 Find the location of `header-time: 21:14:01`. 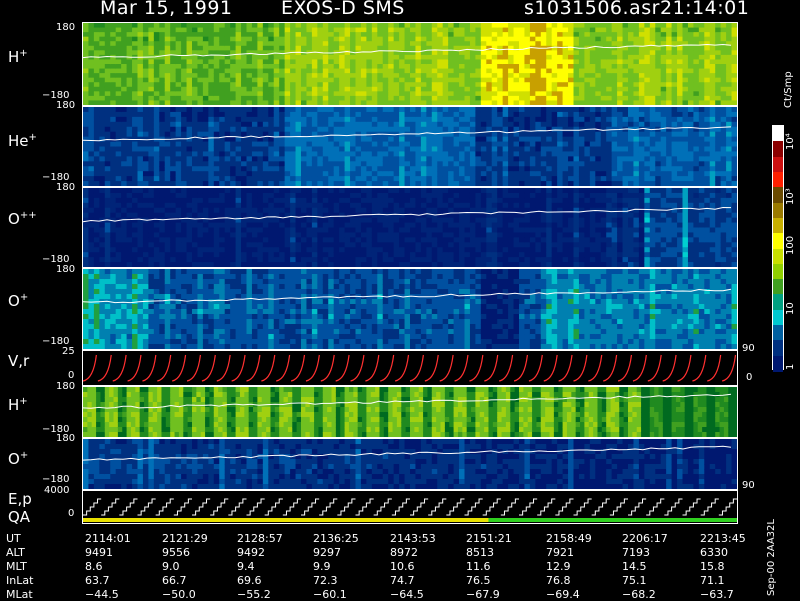

header-time: 21:14:01 is located at coordinates (705, 9).